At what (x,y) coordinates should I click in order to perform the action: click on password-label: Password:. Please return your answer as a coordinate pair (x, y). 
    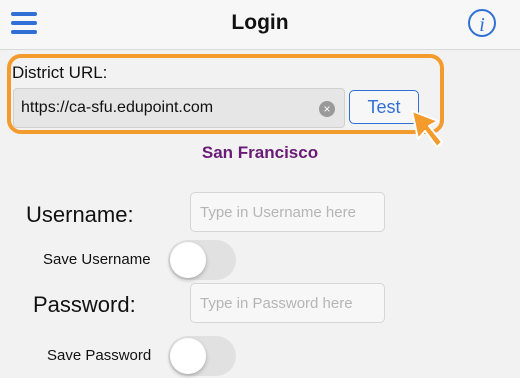
    Looking at the image, I should click on (84, 304).